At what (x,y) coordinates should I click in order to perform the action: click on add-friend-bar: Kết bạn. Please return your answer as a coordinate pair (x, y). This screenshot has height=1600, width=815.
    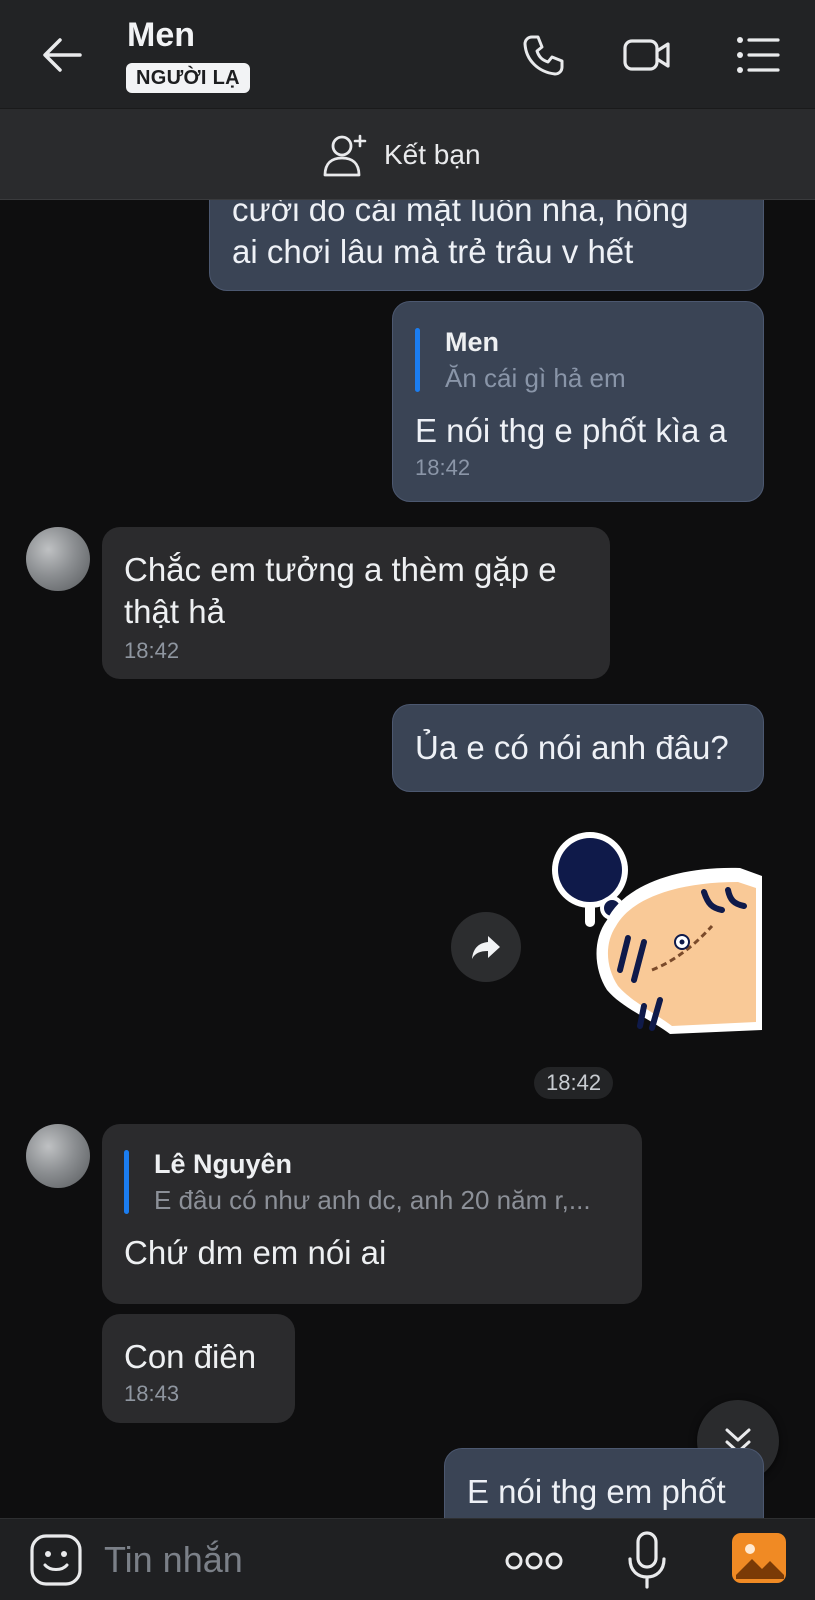
    Looking at the image, I should click on (407, 154).